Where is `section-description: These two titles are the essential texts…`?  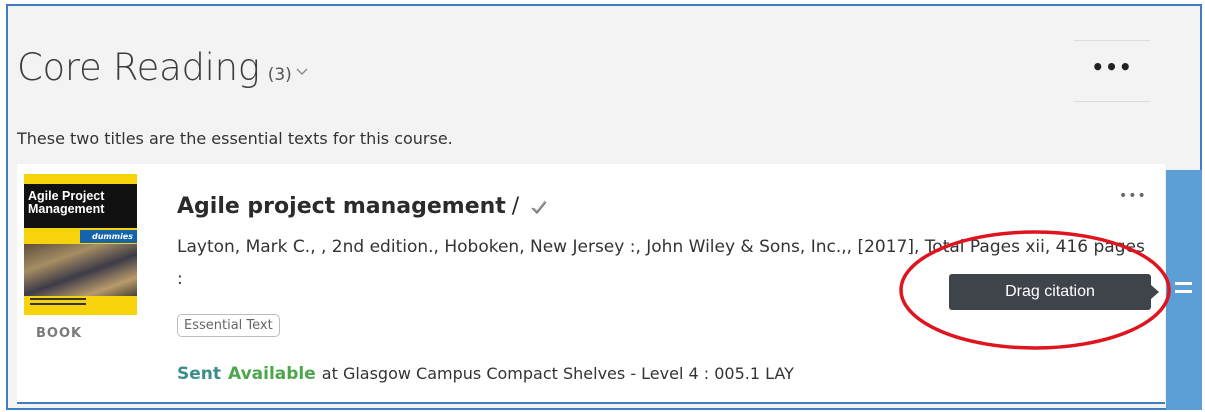
section-description: These two titles are the essential texts… is located at coordinates (235, 138).